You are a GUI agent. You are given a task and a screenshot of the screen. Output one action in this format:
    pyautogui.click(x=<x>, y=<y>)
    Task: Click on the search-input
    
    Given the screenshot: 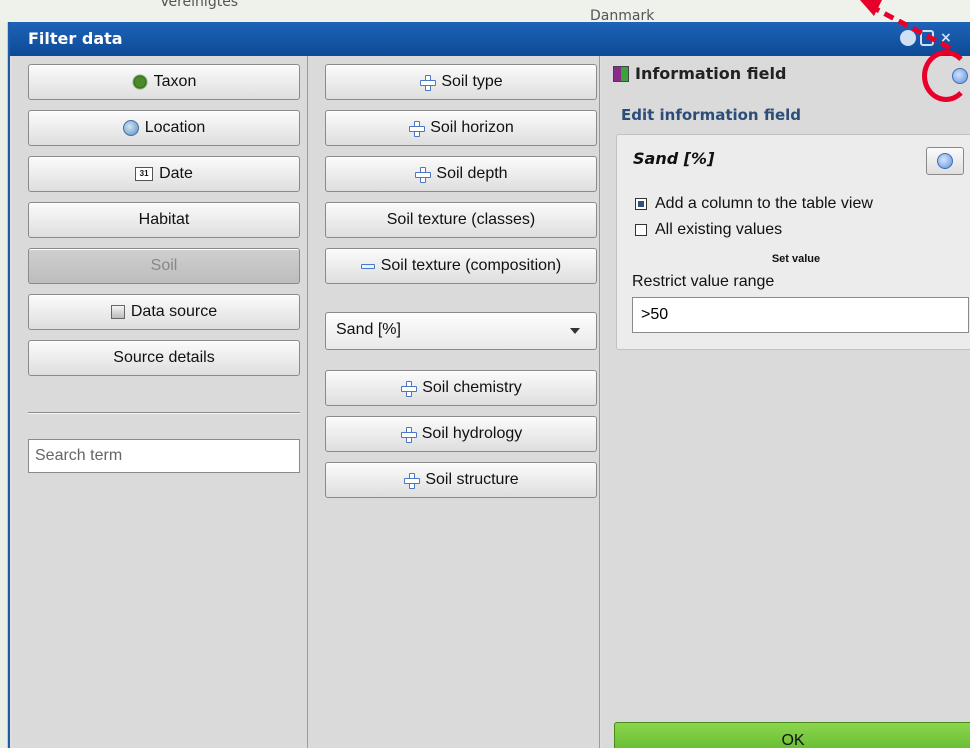 What is the action you would take?
    pyautogui.click(x=164, y=456)
    